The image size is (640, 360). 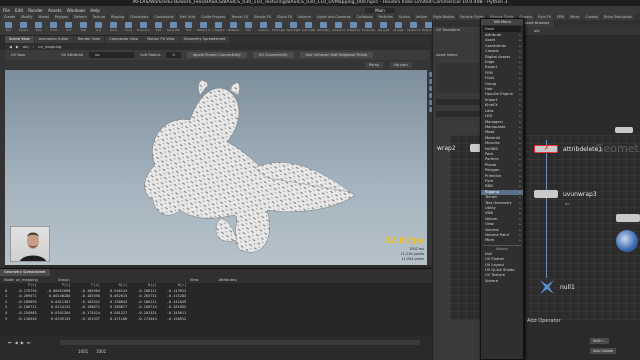 I want to click on spreadsheet-view-menu: View, so click(x=194, y=280).